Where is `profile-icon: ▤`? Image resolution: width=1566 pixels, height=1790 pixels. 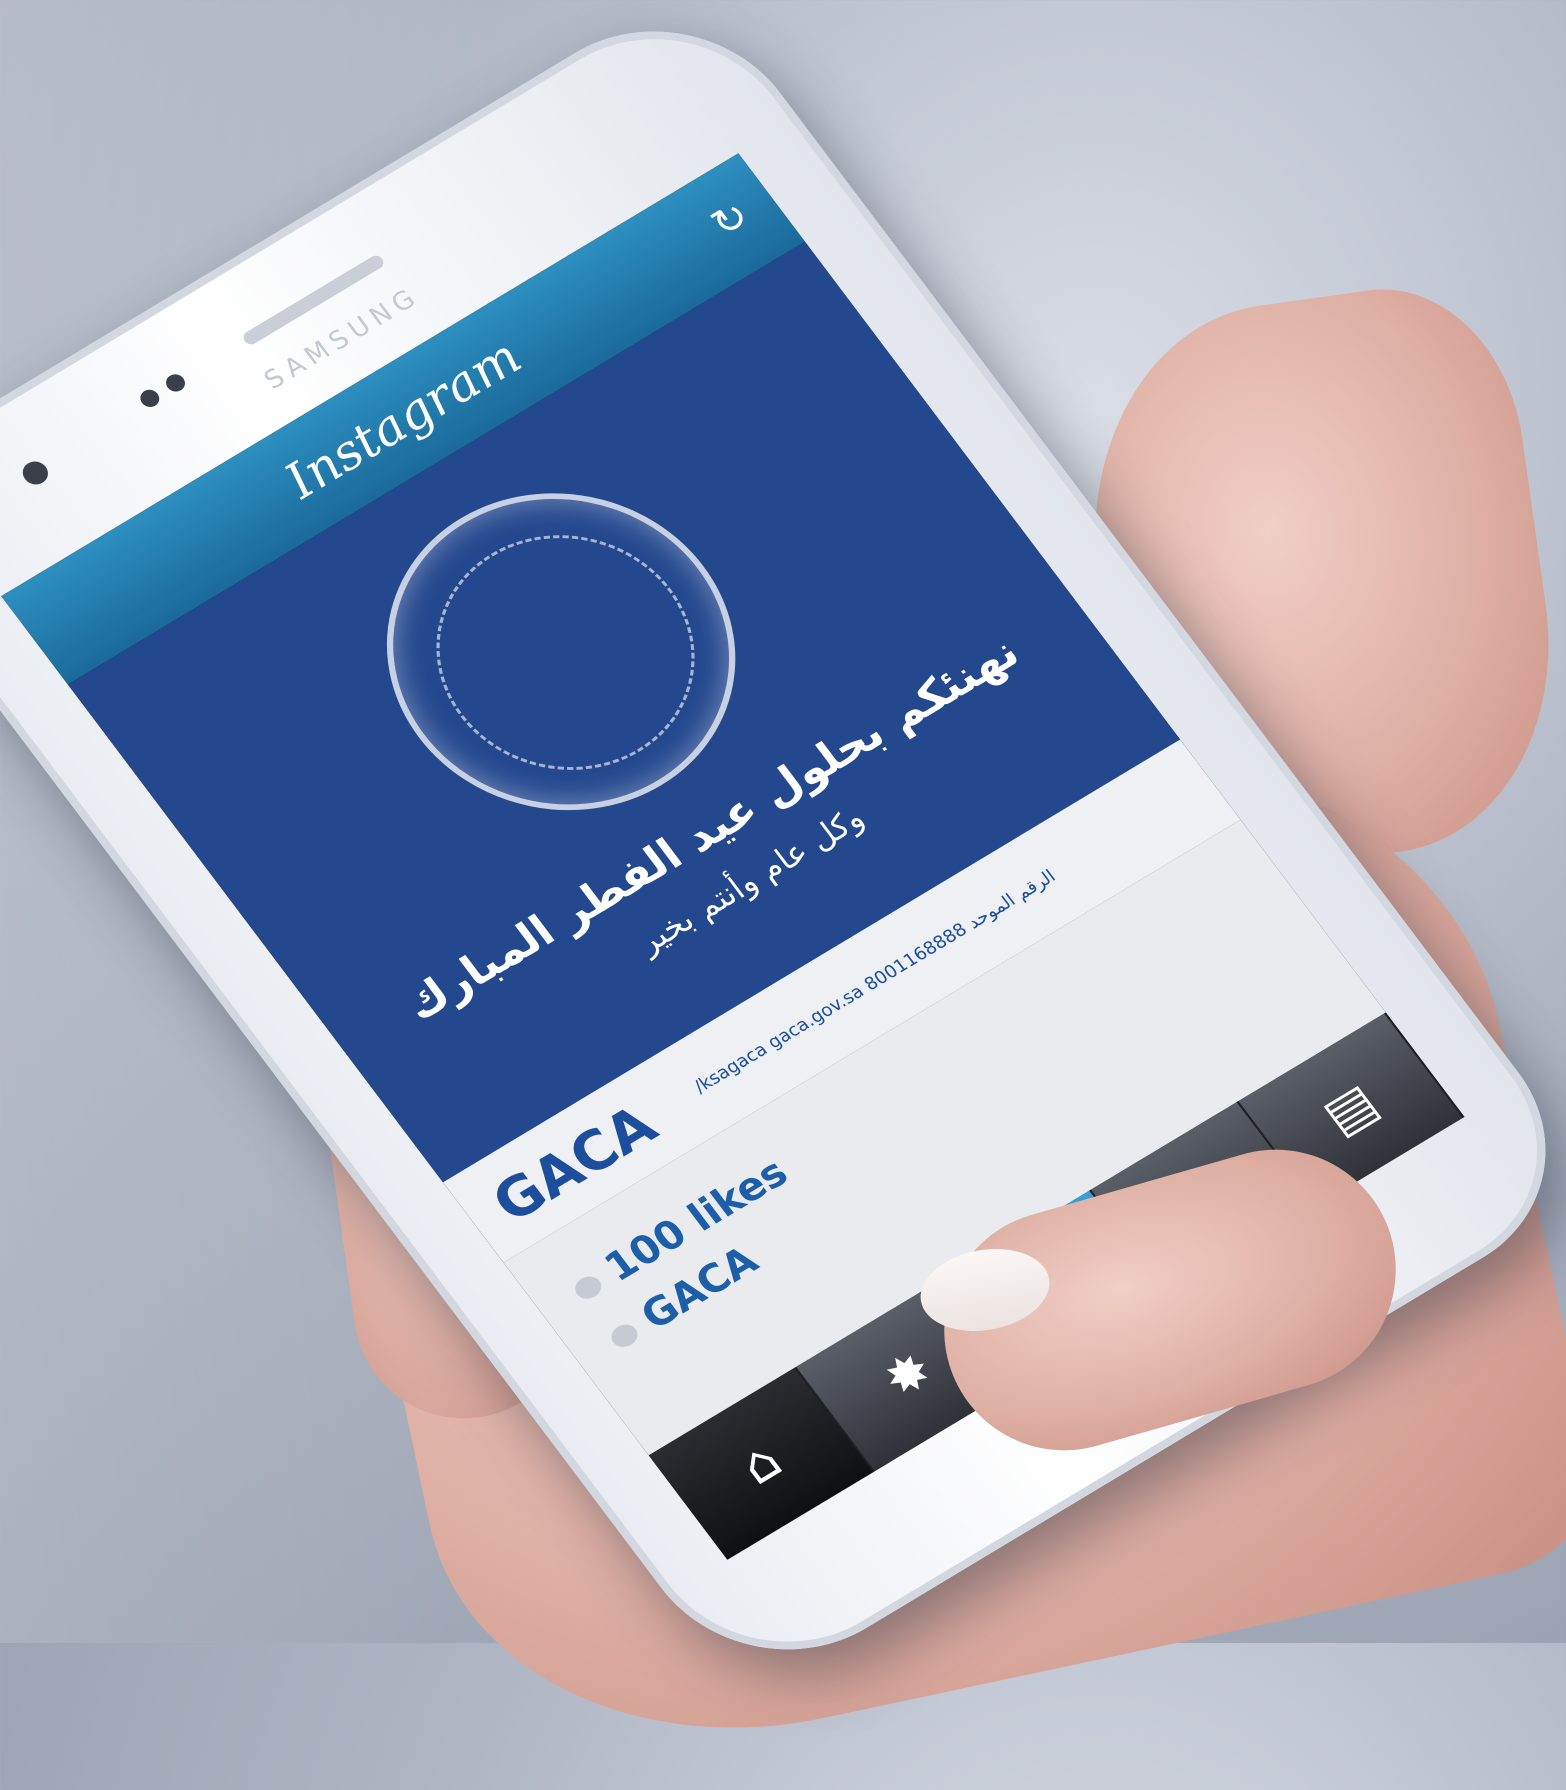 profile-icon: ▤ is located at coordinates (1350, 1109).